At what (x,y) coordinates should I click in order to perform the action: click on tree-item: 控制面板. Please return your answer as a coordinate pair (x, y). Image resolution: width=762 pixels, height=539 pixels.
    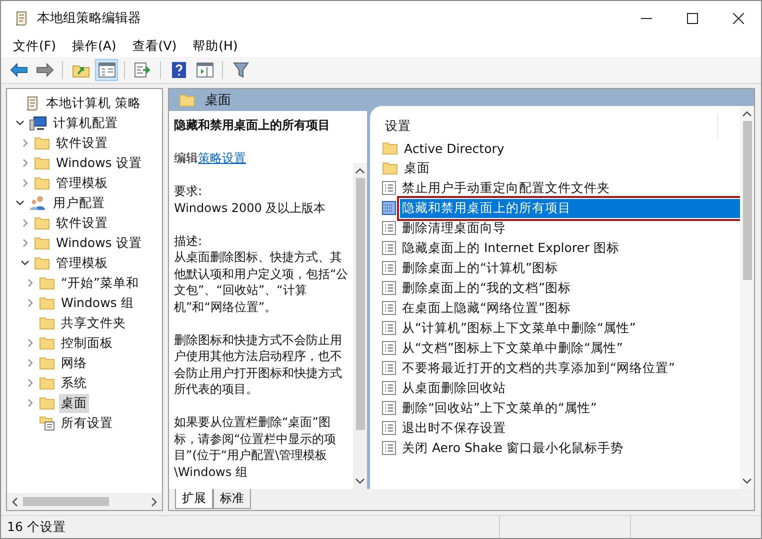
    Looking at the image, I should click on (87, 343).